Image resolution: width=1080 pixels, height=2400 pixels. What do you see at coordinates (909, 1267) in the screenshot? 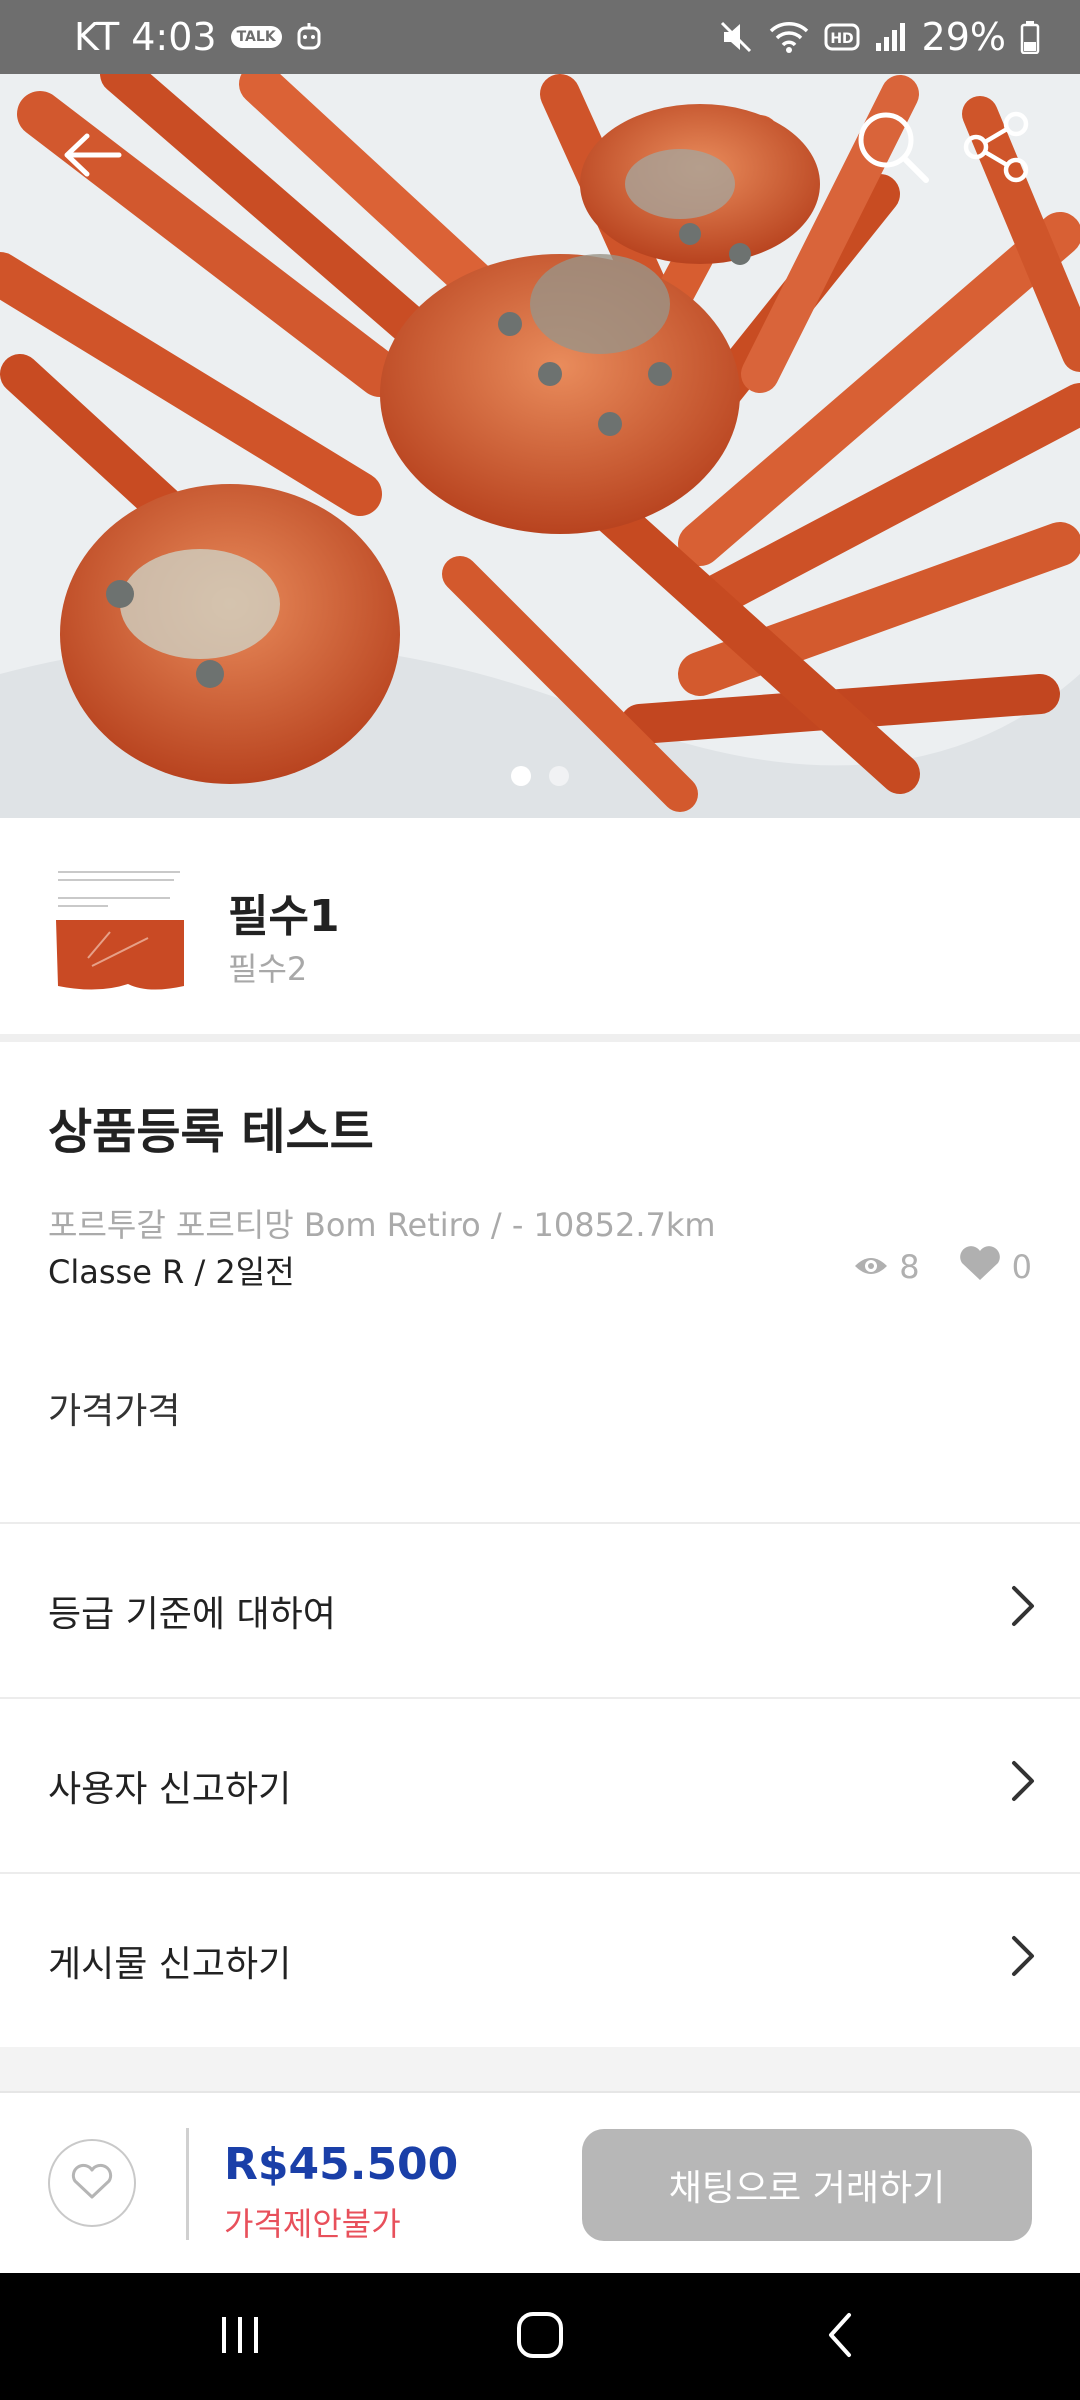
I see `view-count: 8` at bounding box center [909, 1267].